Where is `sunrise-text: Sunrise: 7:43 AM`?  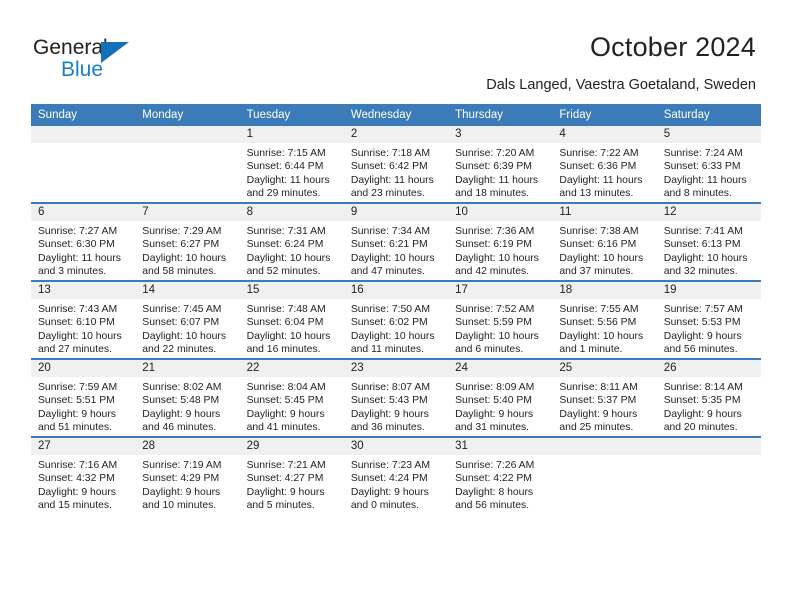
sunrise-text: Sunrise: 7:43 AM is located at coordinates (78, 309).